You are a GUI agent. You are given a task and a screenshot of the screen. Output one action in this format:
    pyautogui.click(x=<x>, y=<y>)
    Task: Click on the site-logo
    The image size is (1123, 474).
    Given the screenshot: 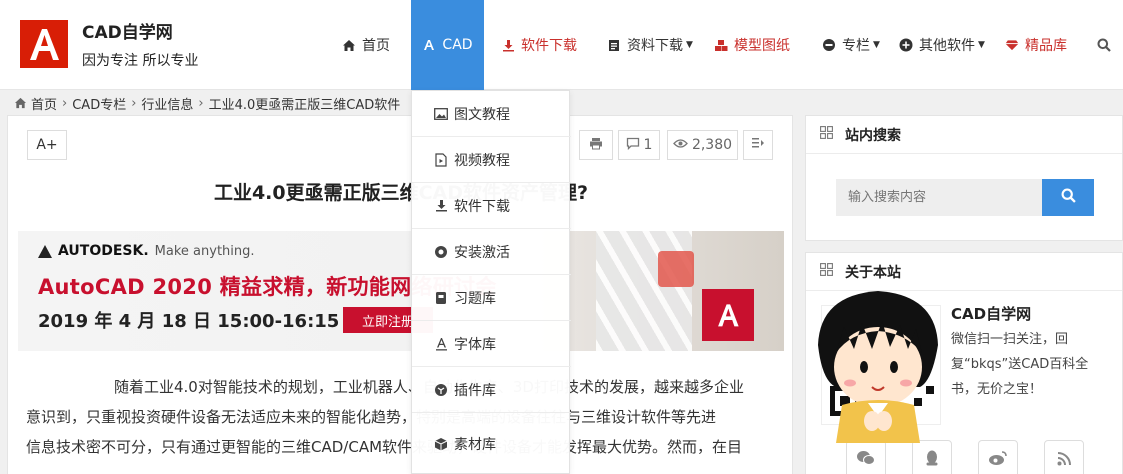 What is the action you would take?
    pyautogui.click(x=44, y=44)
    